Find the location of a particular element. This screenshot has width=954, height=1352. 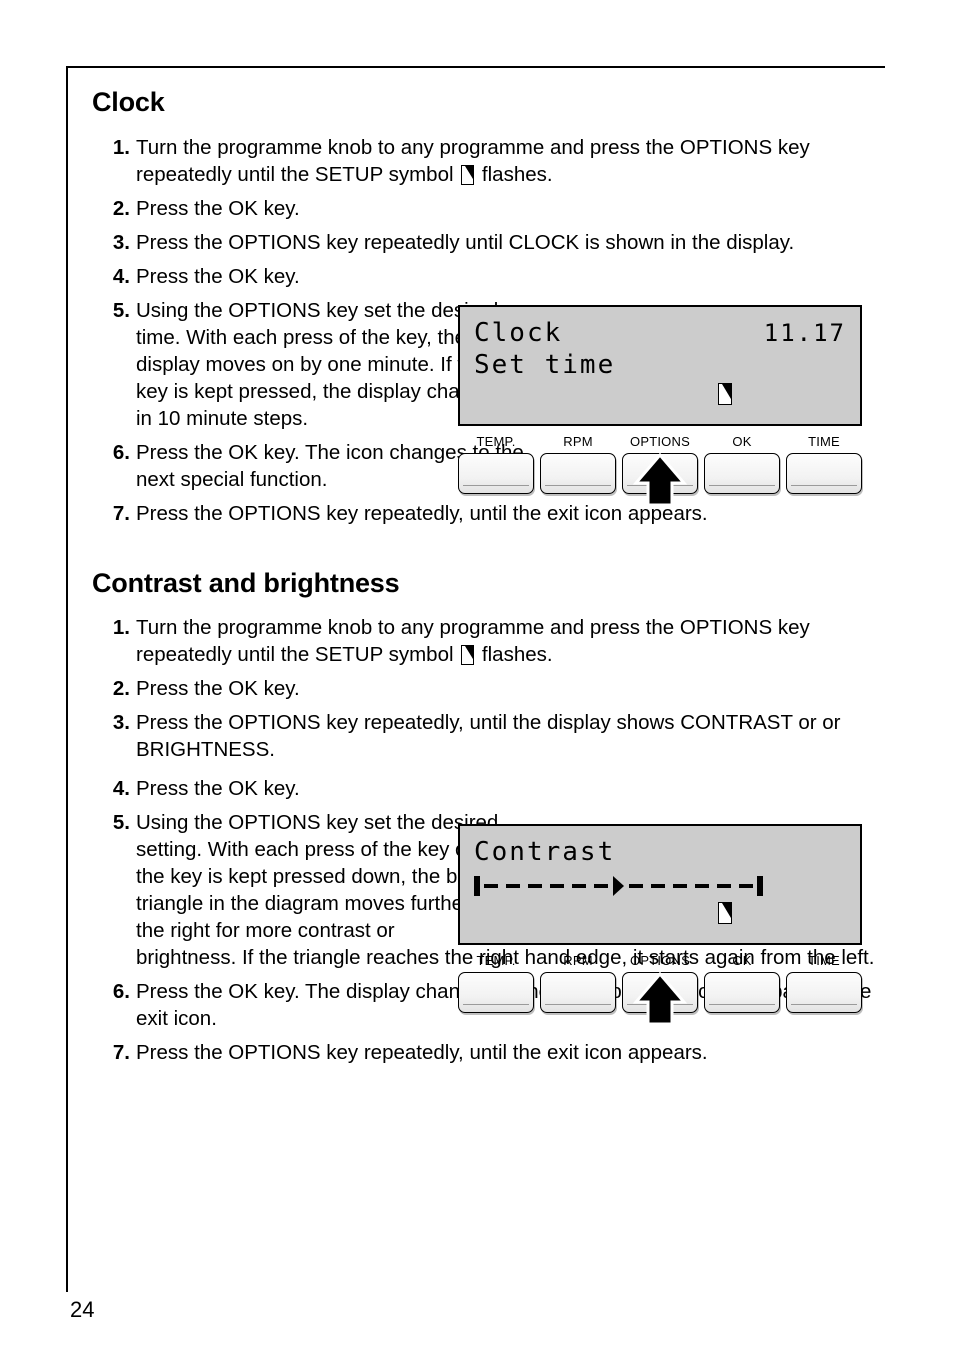

page-number: 24 is located at coordinates (82, 1309).